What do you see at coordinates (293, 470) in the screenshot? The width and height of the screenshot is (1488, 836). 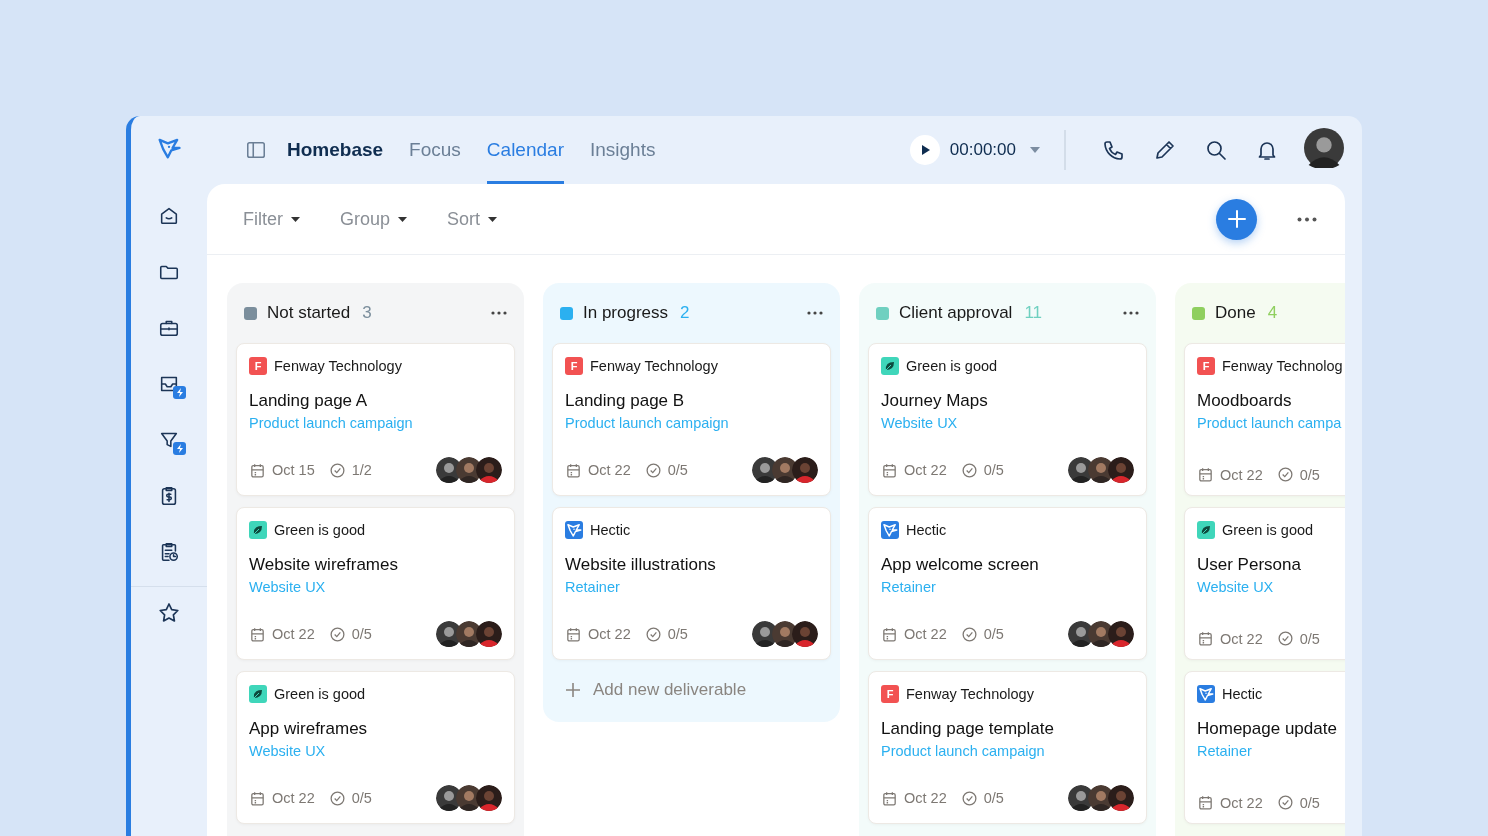 I see `due-date: Oct 15` at bounding box center [293, 470].